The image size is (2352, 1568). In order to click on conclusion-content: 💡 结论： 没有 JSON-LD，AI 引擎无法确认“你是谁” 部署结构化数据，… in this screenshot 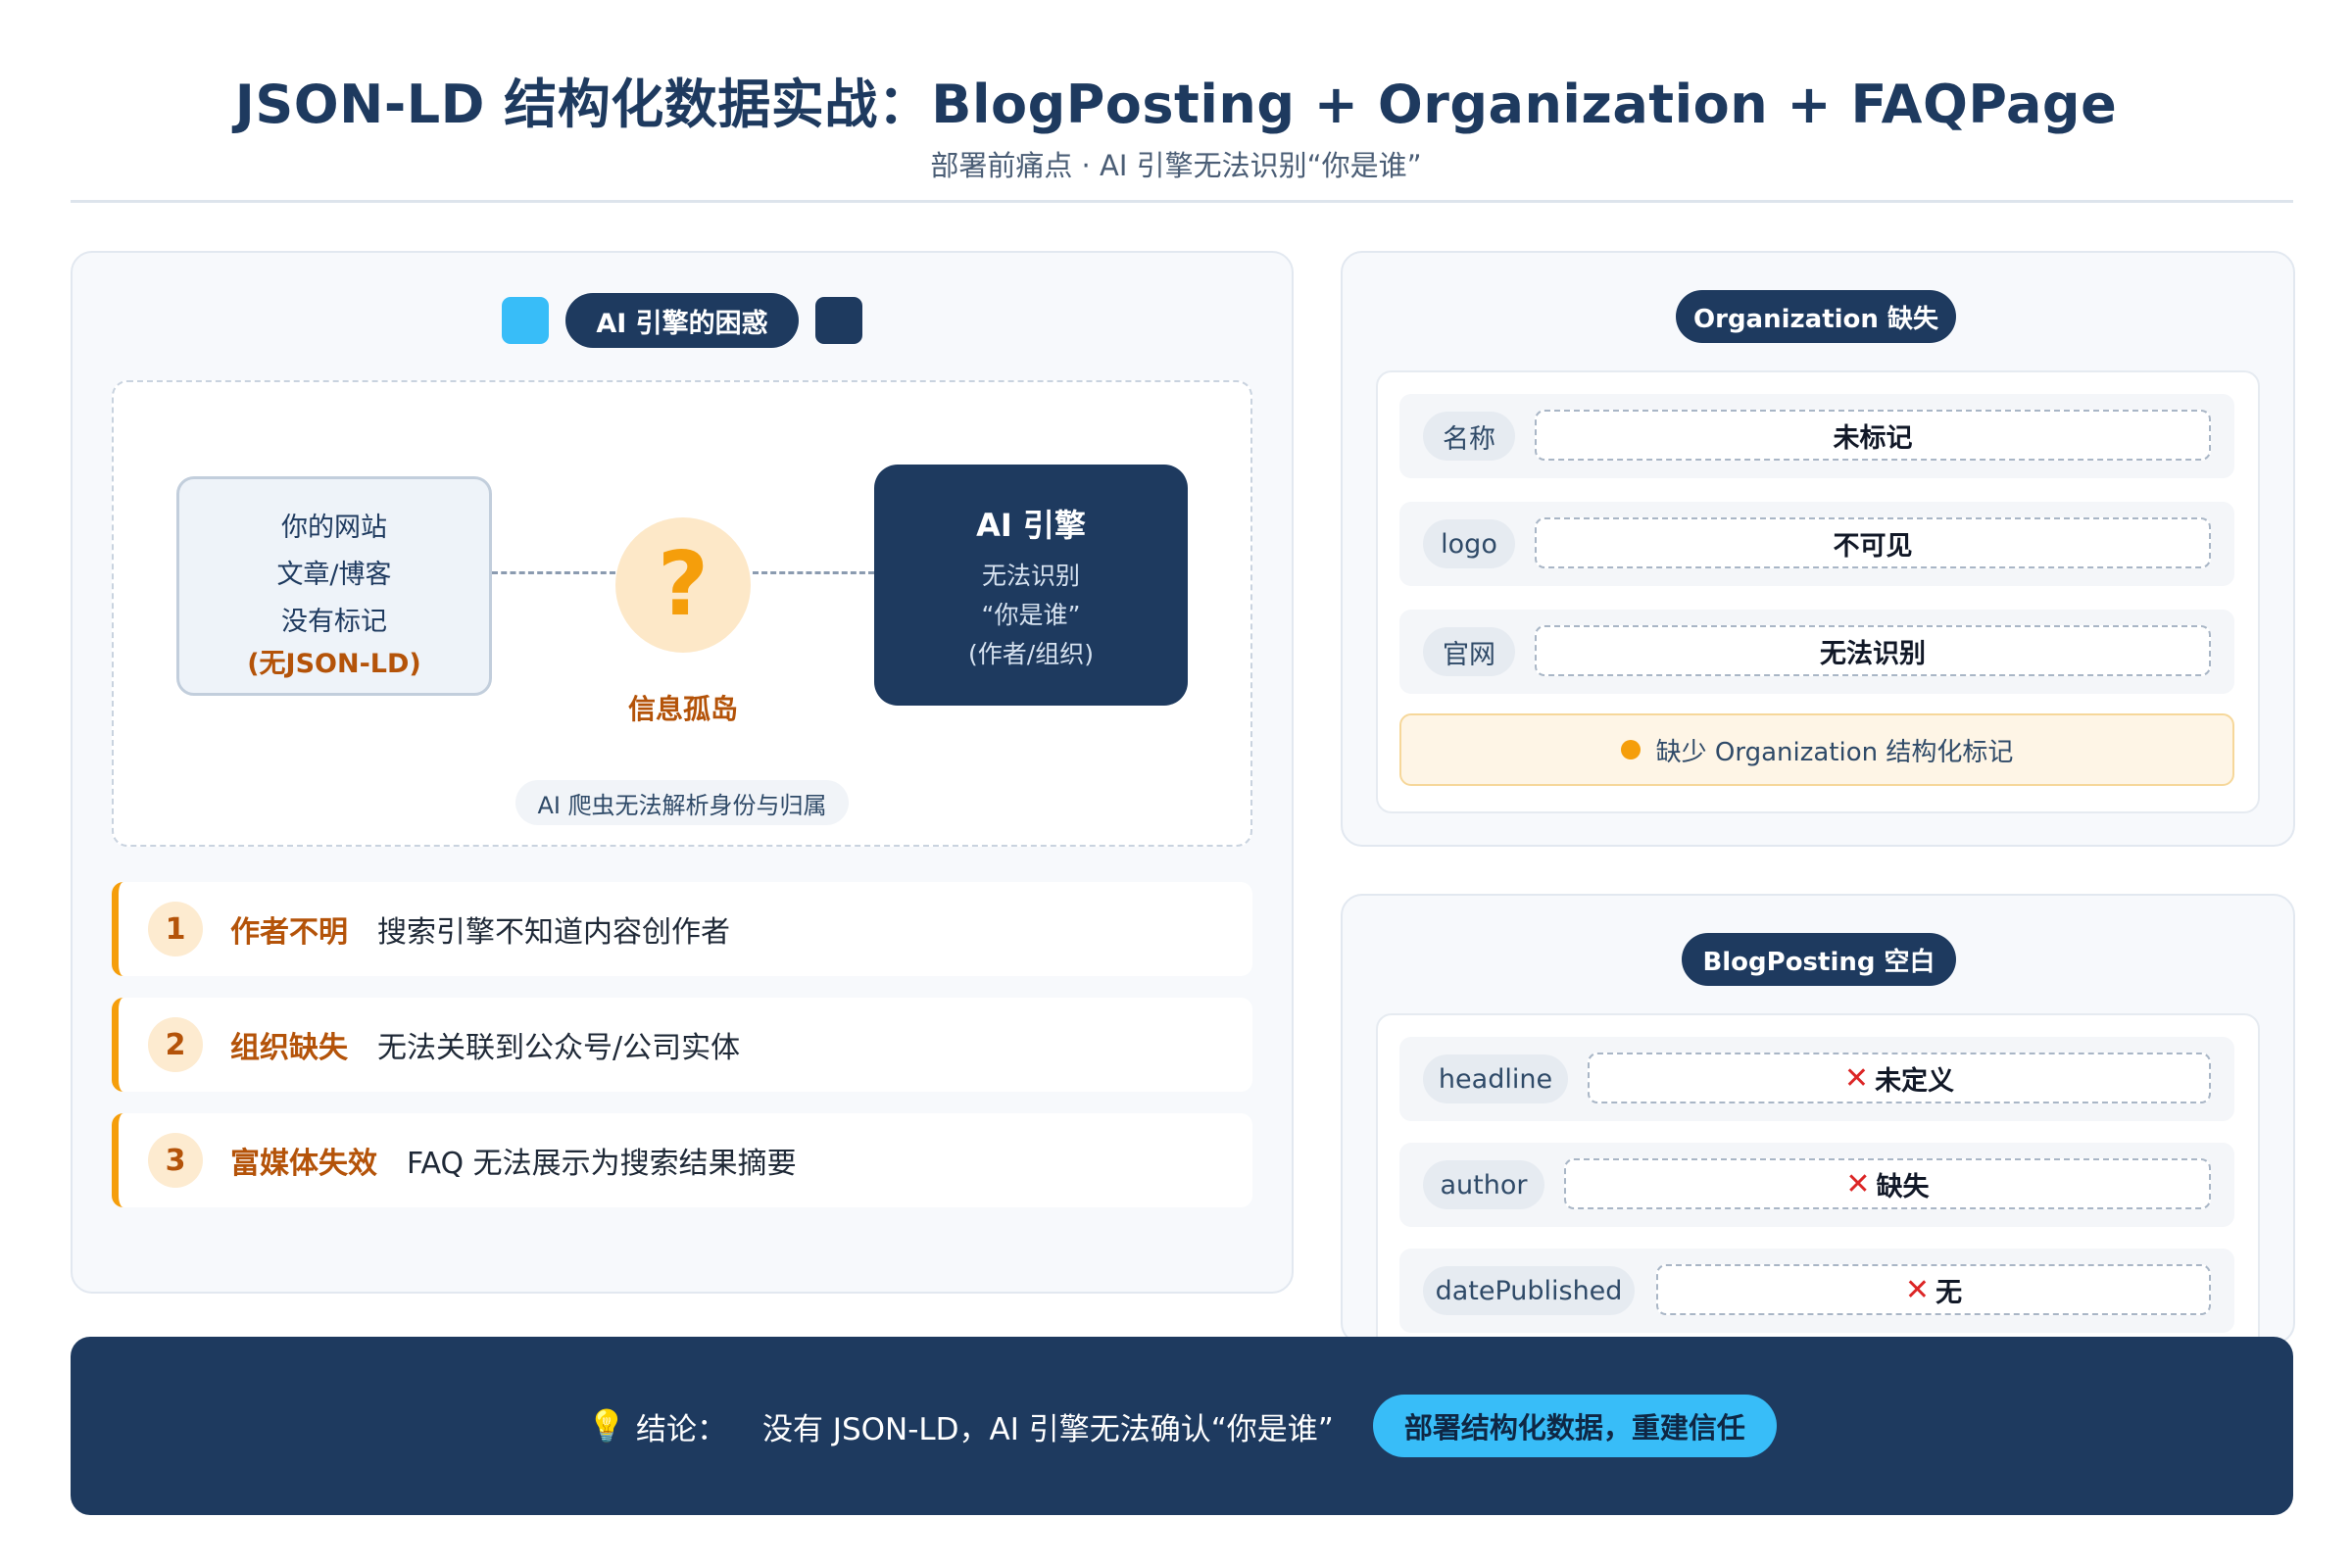, I will do `click(1182, 1426)`.